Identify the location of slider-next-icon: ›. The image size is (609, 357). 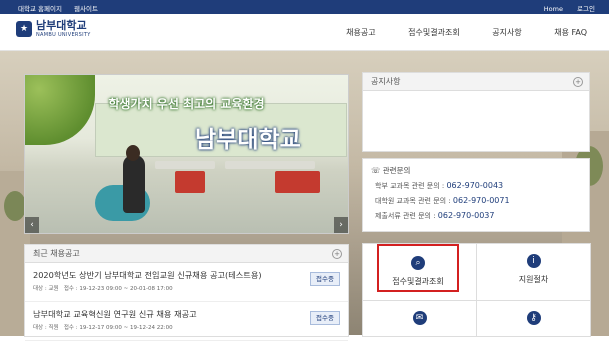
(341, 225).